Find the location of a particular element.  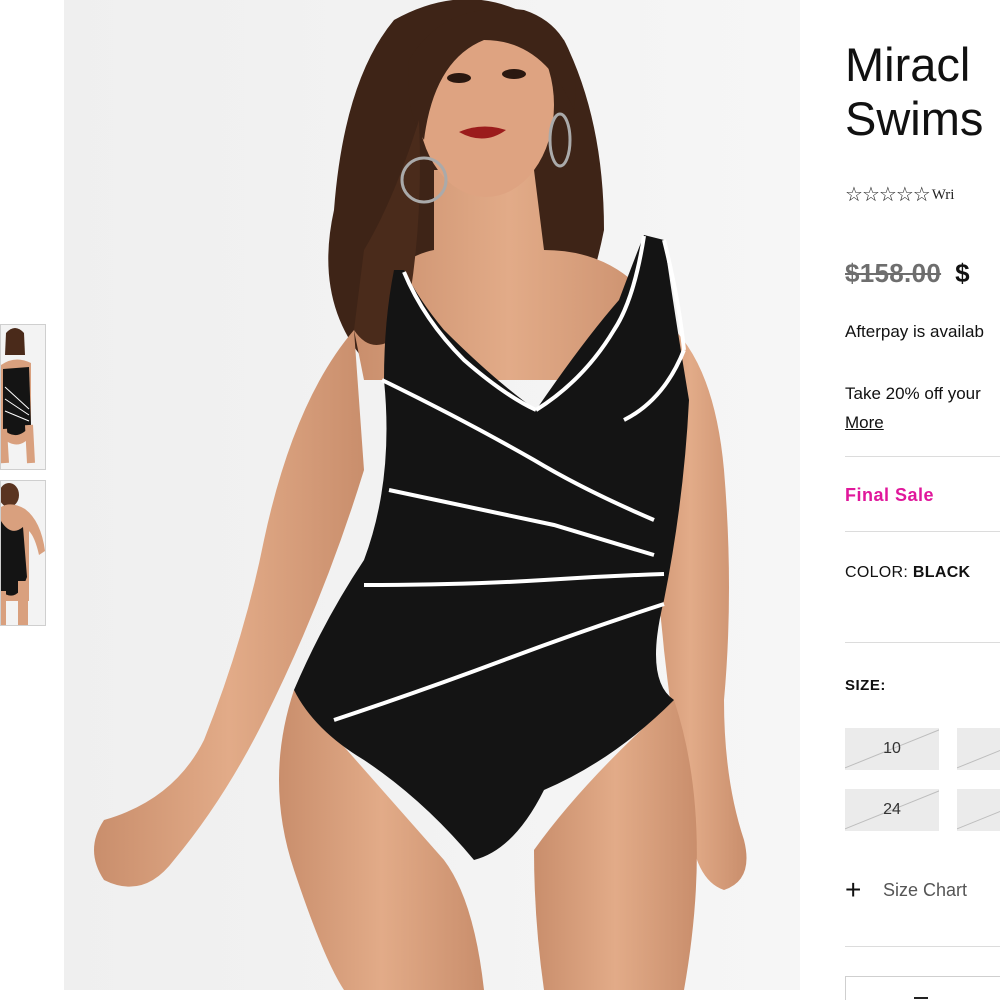

color-value: BLACK is located at coordinates (941, 572).